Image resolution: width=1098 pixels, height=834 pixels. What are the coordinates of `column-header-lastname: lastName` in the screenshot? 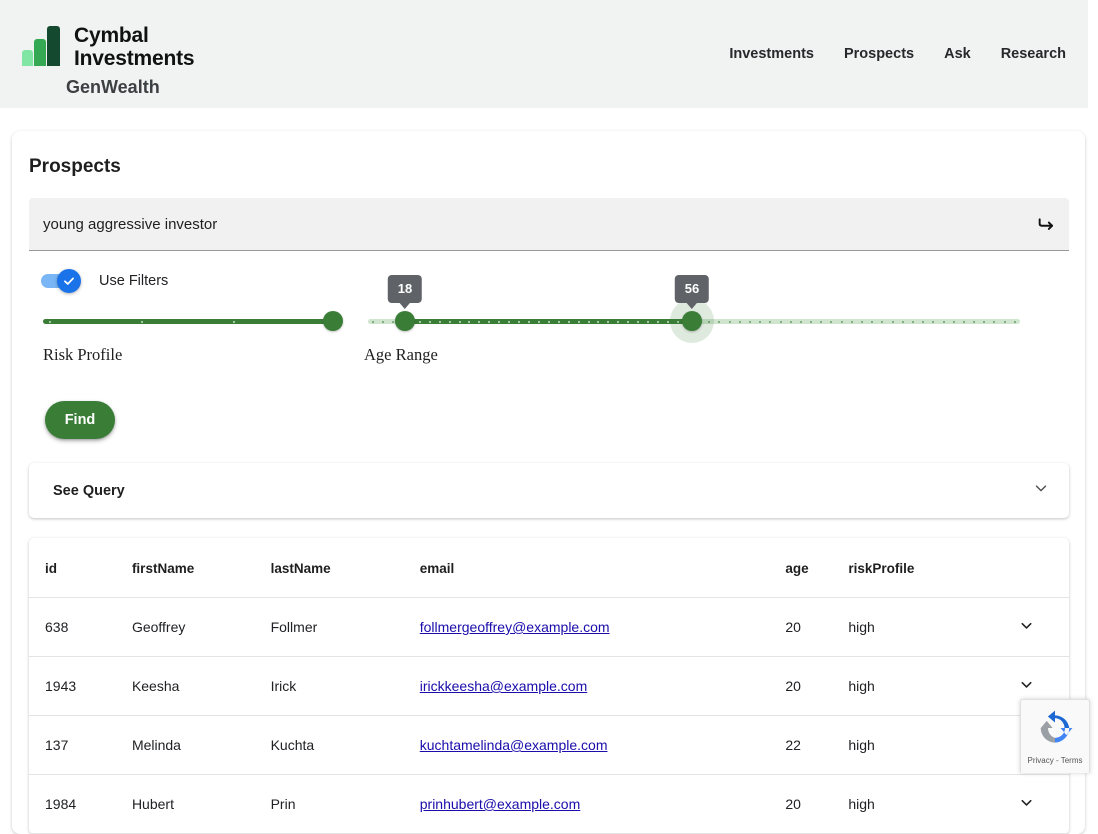 It's located at (345, 568).